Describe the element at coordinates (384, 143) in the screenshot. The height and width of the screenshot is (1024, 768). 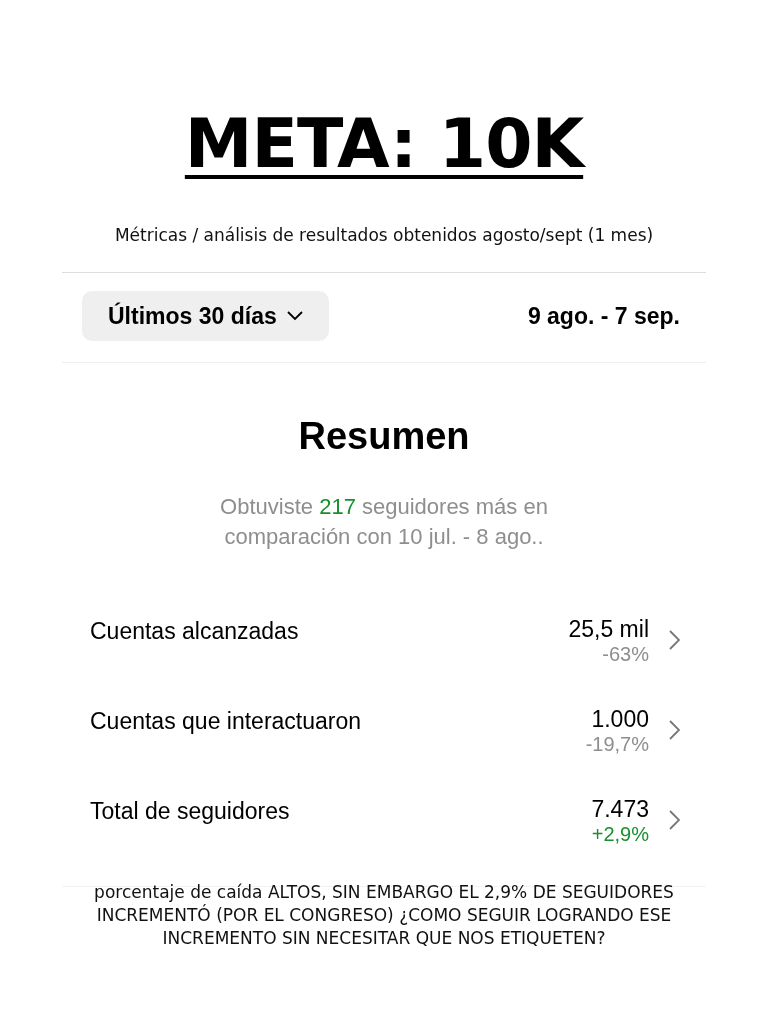
I see `page-title: META: 10K` at that location.